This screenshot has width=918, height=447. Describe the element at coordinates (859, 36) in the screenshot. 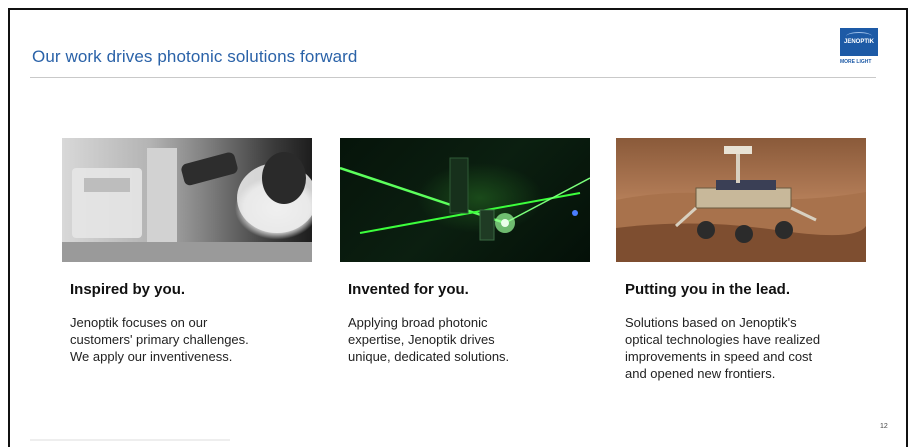

I see `logo-arc-icon` at that location.